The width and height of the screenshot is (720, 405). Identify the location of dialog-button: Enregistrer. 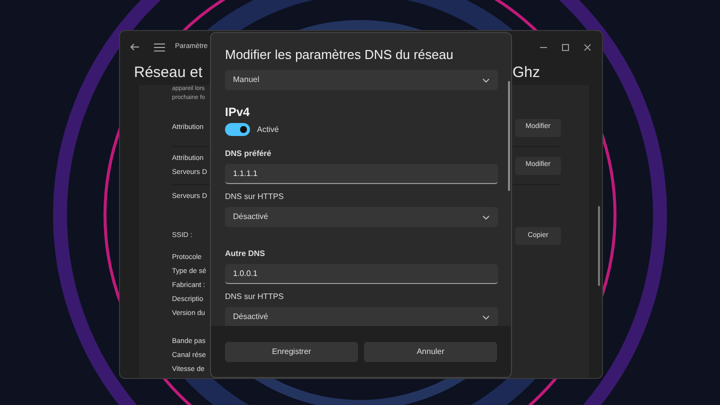
(291, 352).